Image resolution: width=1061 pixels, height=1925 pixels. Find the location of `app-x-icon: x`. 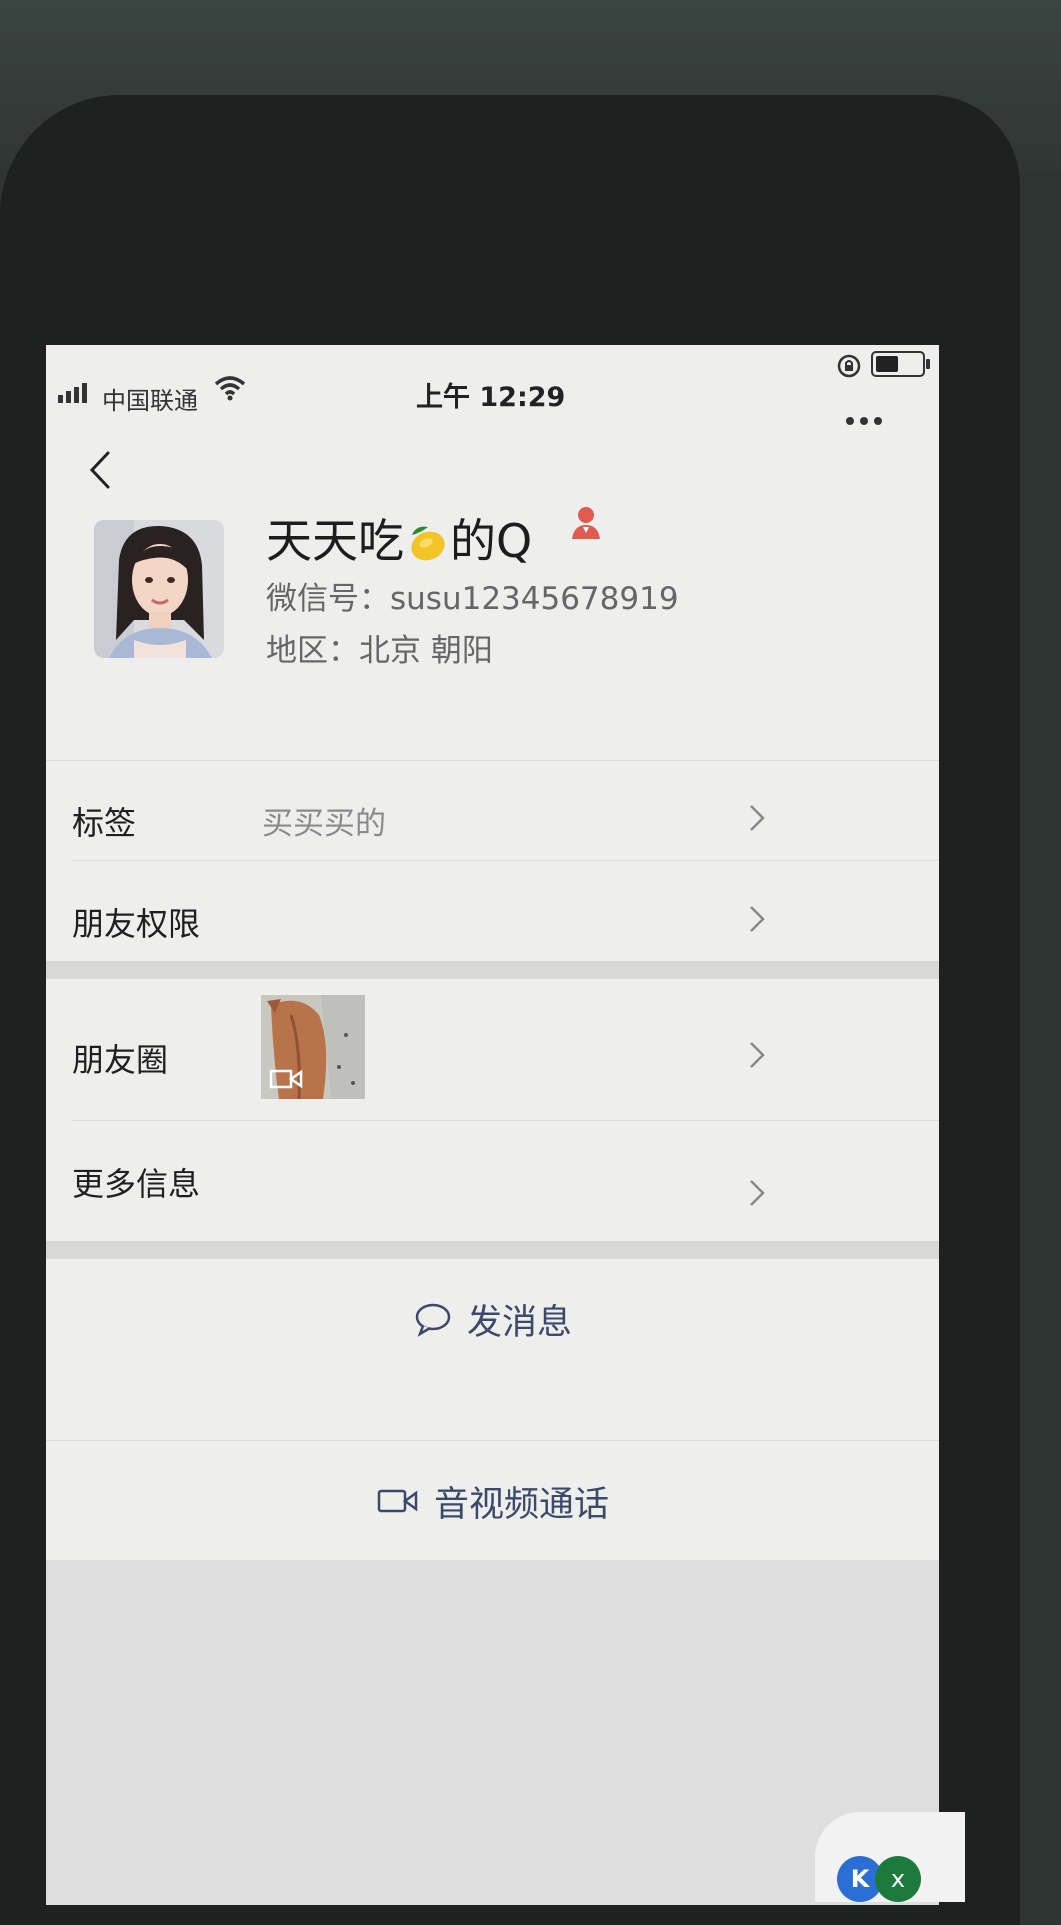

app-x-icon: x is located at coordinates (898, 1879).